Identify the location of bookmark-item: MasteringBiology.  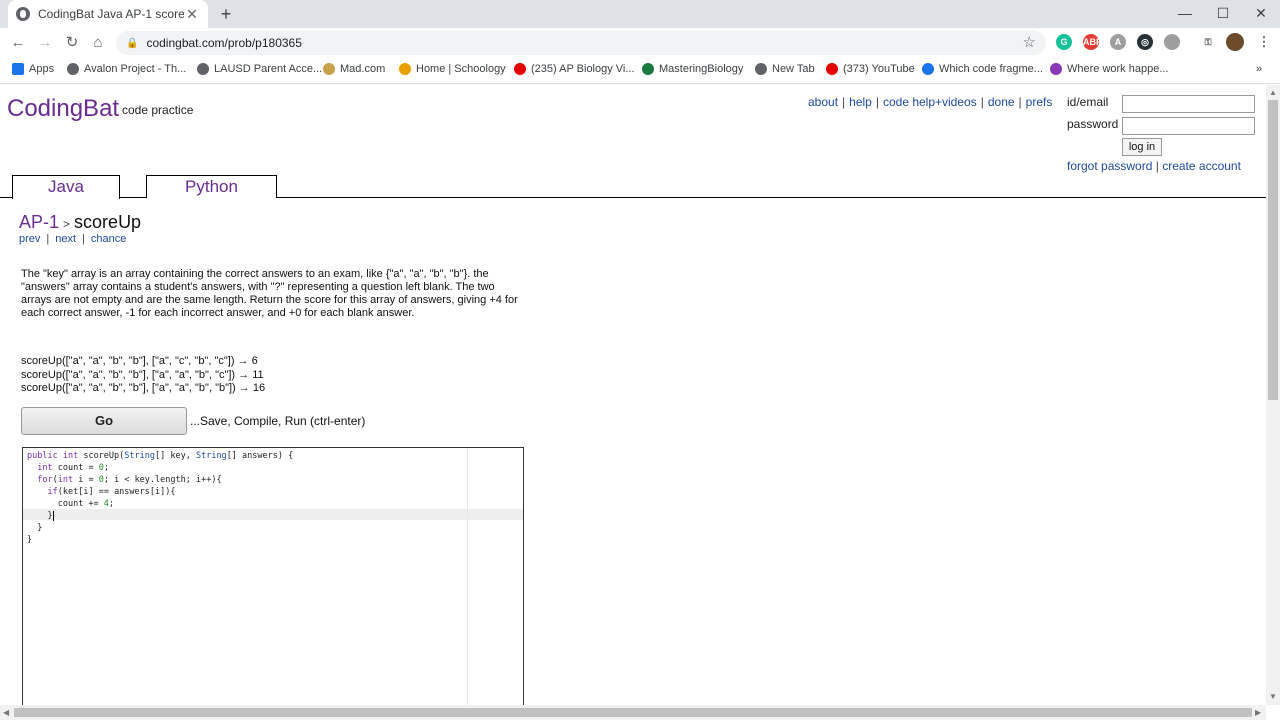
(692, 69).